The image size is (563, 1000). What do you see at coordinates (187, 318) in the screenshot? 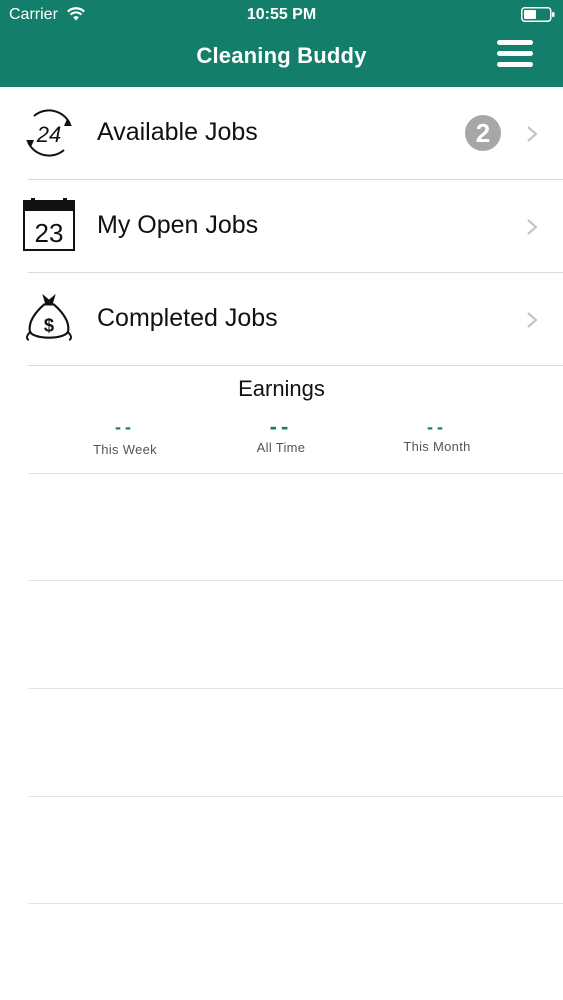
I see `menu-item-label: Completed Jobs` at bounding box center [187, 318].